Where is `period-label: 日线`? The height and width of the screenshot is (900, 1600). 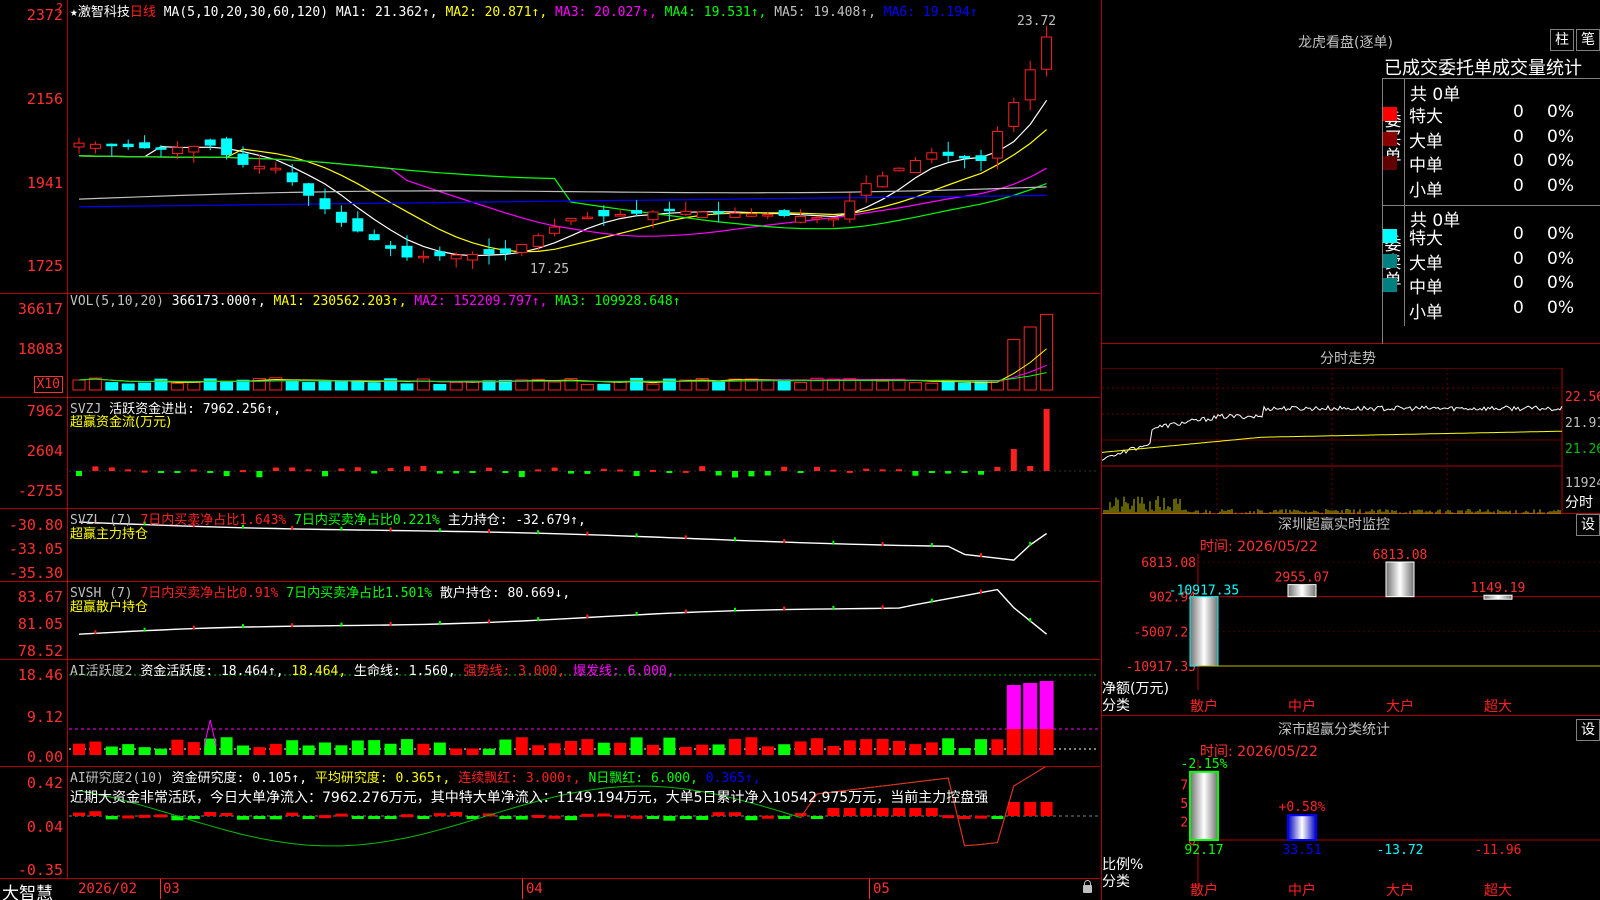
period-label: 日线 is located at coordinates (143, 12).